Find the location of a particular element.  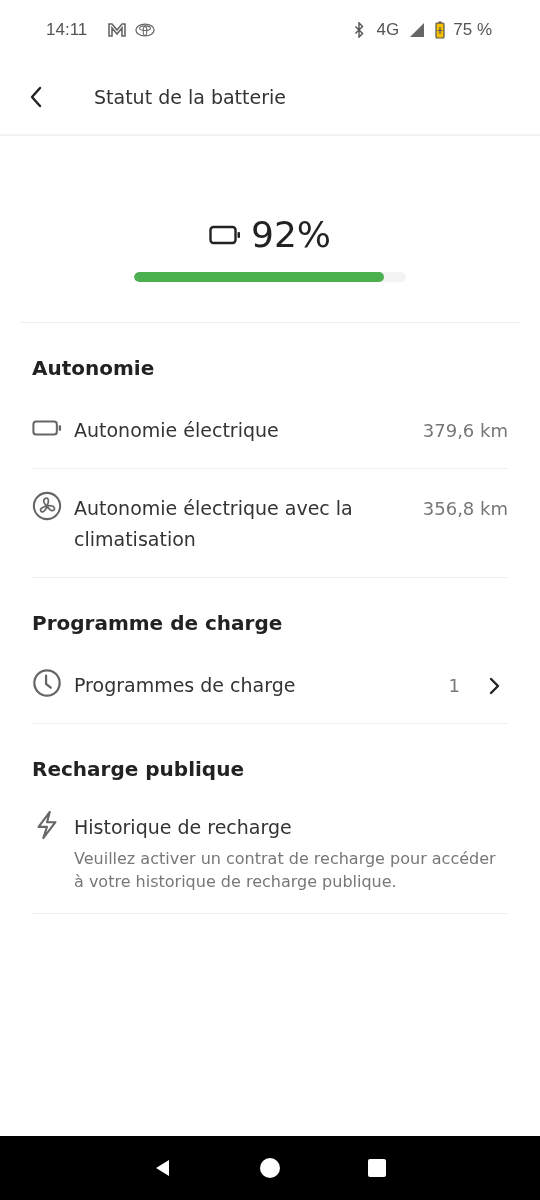

row-label: Autonomie électrique is located at coordinates (177, 430).